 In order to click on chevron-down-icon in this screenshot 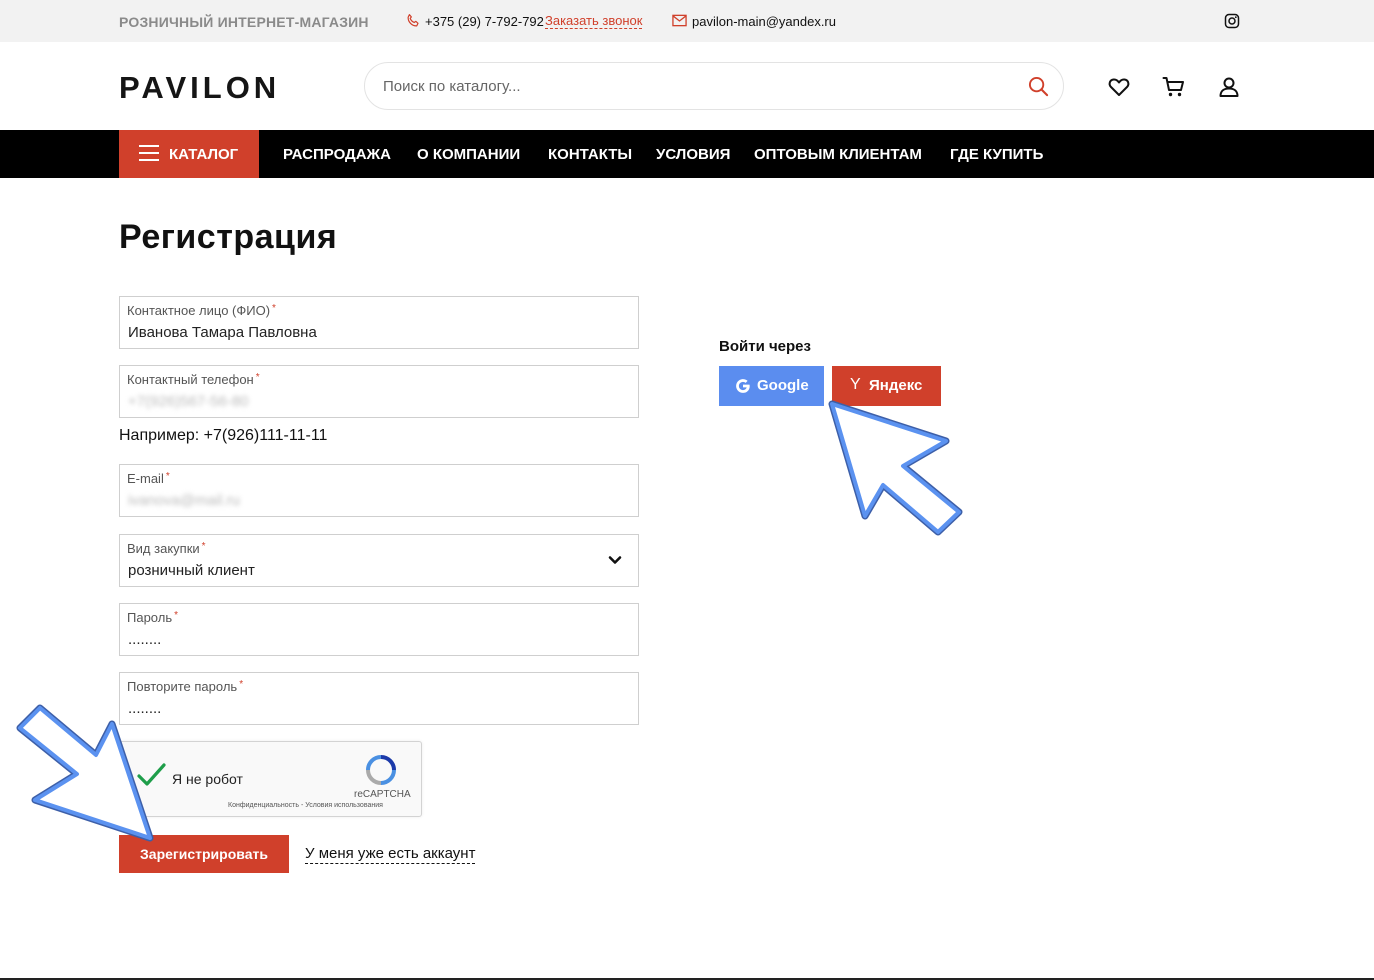, I will do `click(615, 560)`.